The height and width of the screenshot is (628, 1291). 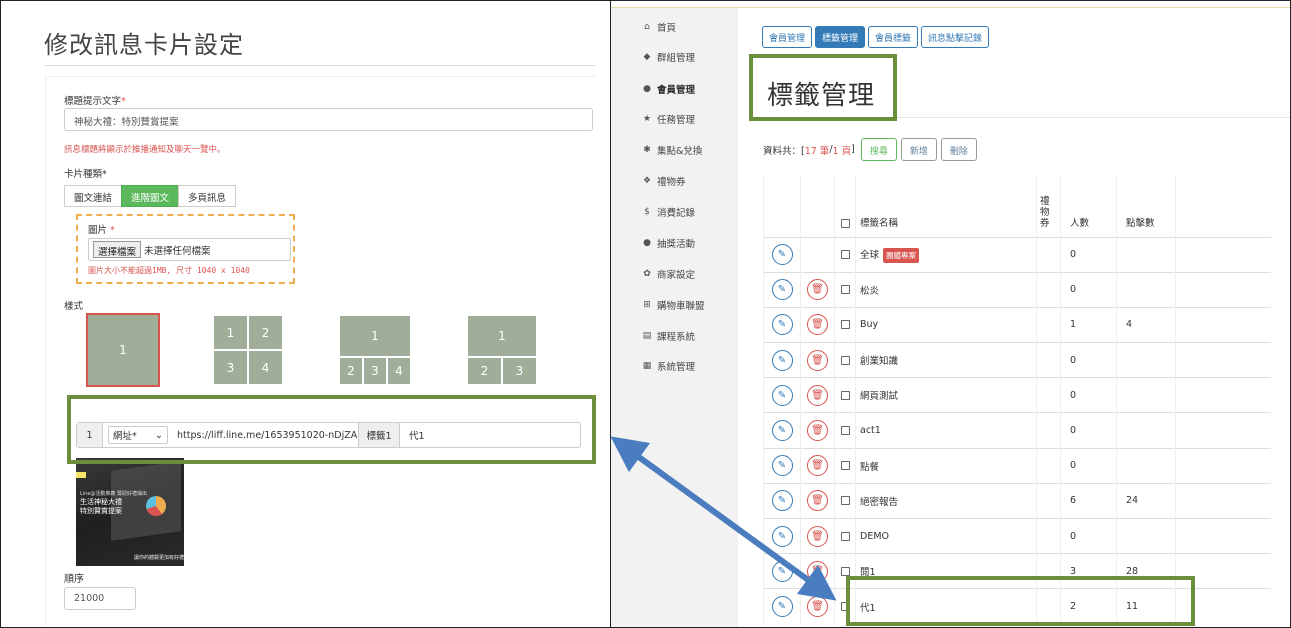 What do you see at coordinates (946, 500) in the screenshot?
I see `tag-name-cell: 絕密報告` at bounding box center [946, 500].